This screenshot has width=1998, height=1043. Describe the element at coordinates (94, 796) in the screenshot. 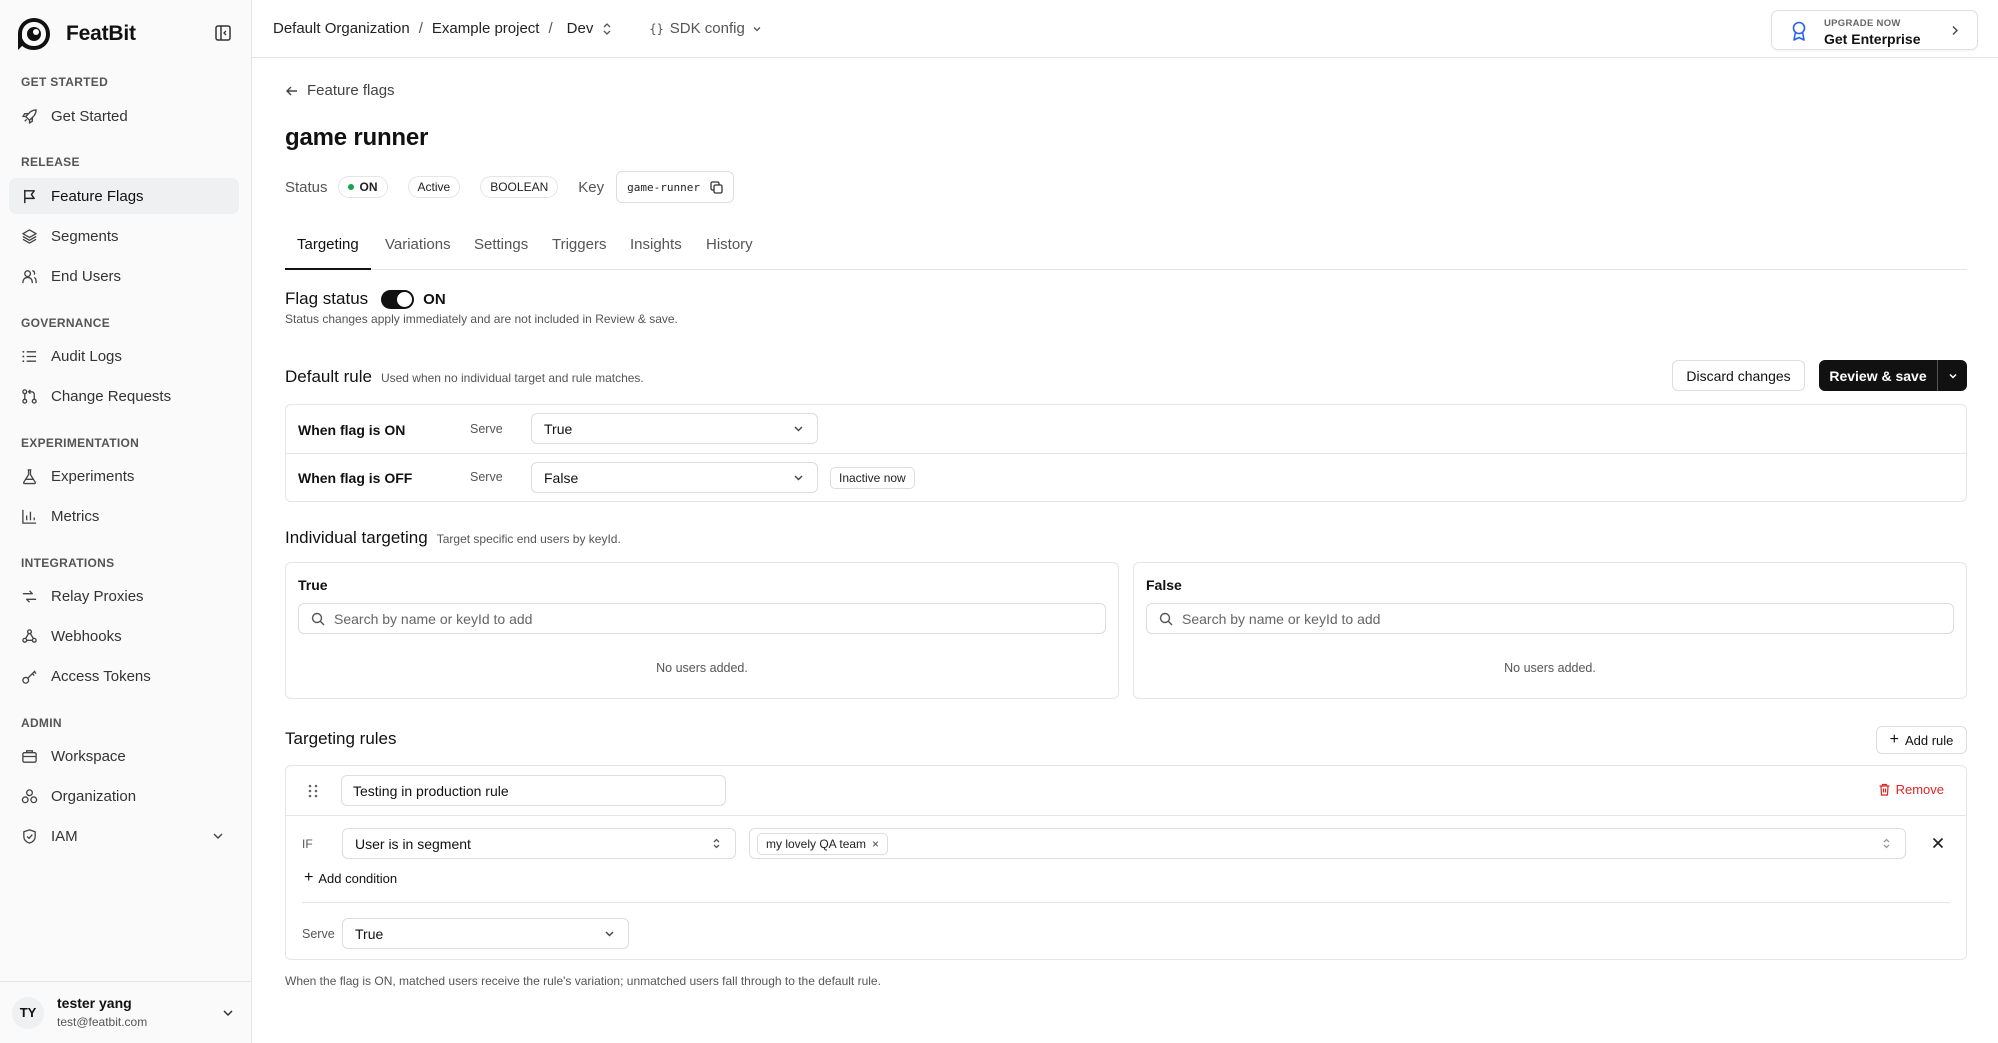

I see `sidebar-item-label: Organization` at that location.